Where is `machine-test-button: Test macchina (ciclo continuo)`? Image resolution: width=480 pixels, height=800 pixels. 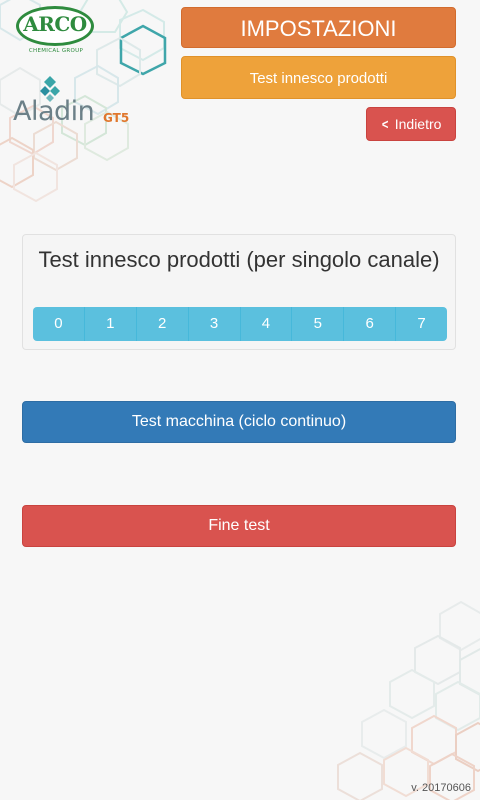
machine-test-button: Test macchina (ciclo continuo) is located at coordinates (239, 422).